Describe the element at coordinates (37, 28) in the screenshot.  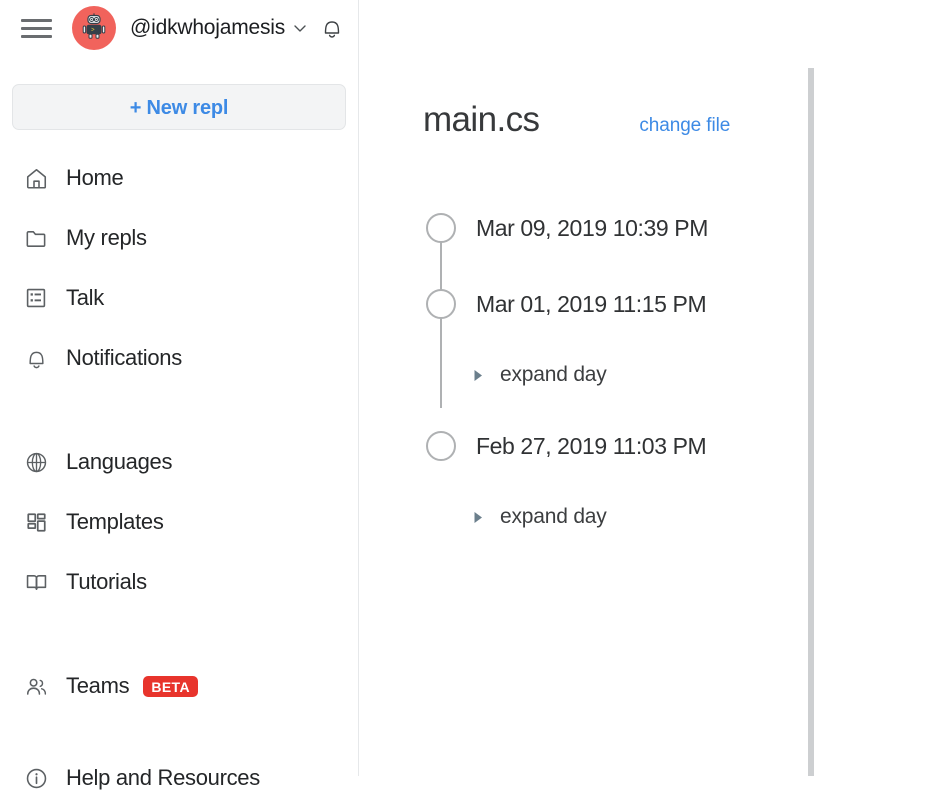
I see `hamburger-menu-icon` at that location.